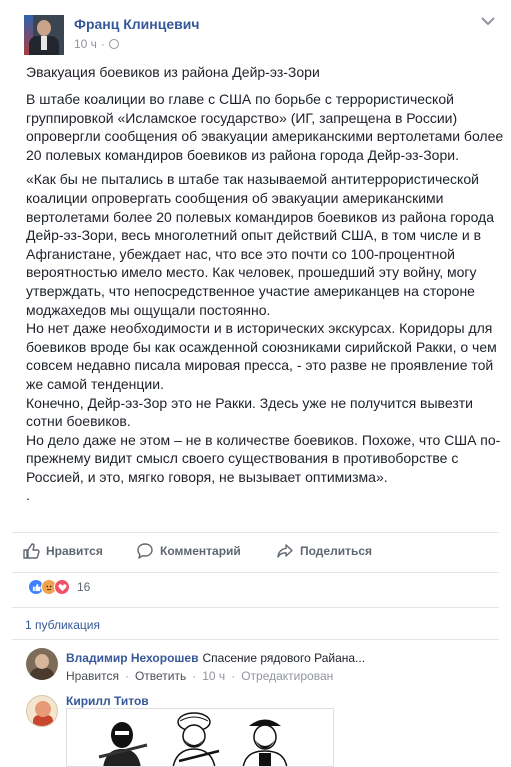 This screenshot has height=767, width=511. I want to click on like-label: Нравится, so click(74, 551).